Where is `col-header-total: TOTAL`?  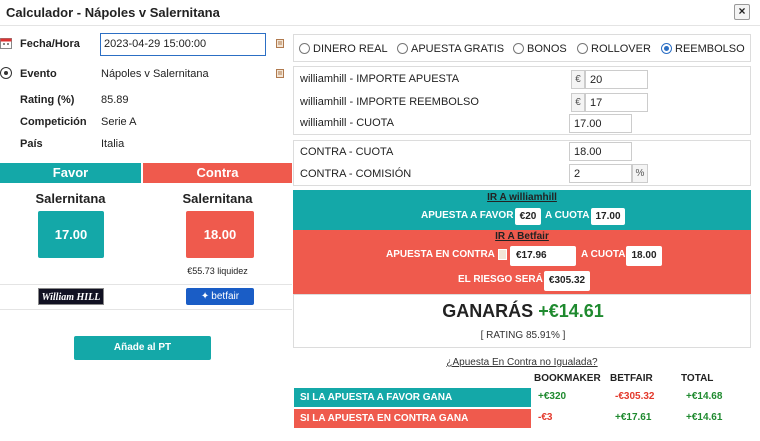 col-header-total: TOTAL is located at coordinates (697, 378).